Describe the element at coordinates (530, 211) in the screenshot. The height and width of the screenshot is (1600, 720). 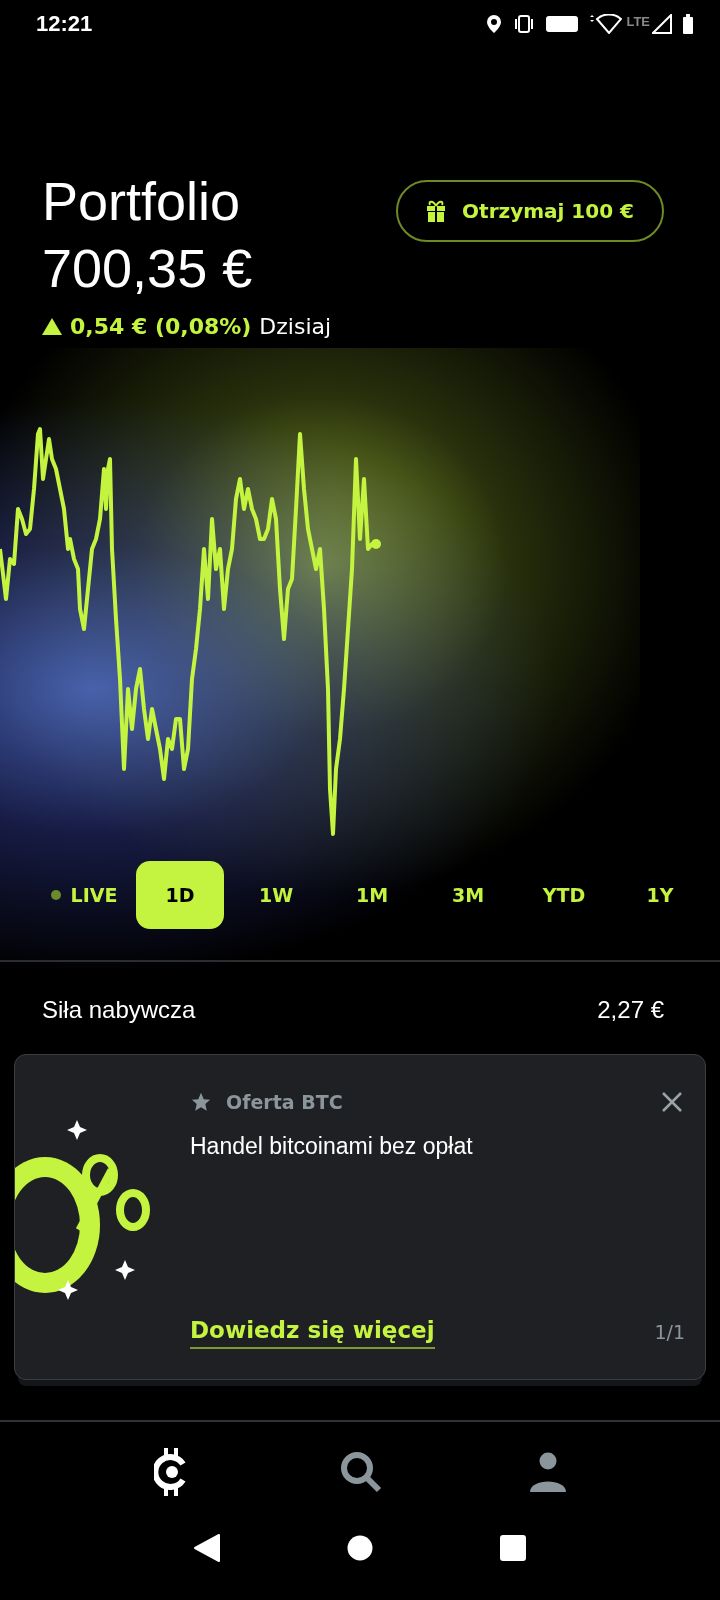
I see `referral-button: Otrzymaj 100 €` at that location.